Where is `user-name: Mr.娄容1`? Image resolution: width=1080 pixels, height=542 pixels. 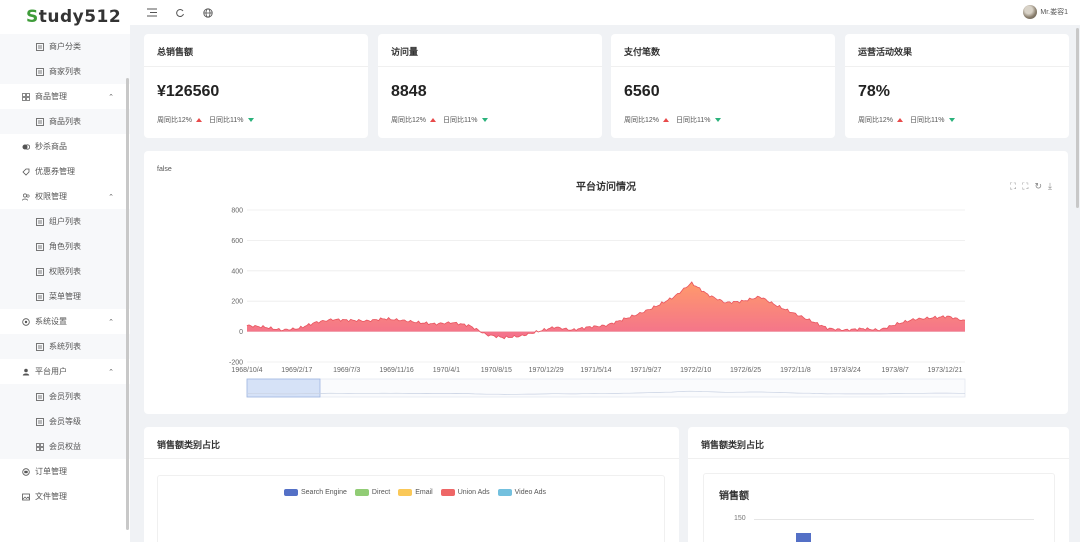 user-name: Mr.娄容1 is located at coordinates (1054, 12).